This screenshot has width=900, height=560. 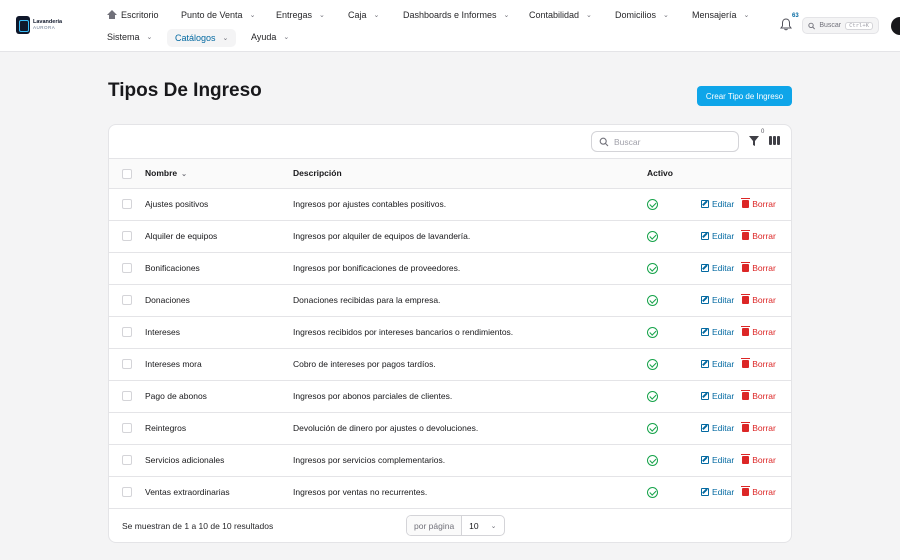 What do you see at coordinates (560, 15) in the screenshot?
I see `nav-item-contabilidad: Contabilidad ⌄` at bounding box center [560, 15].